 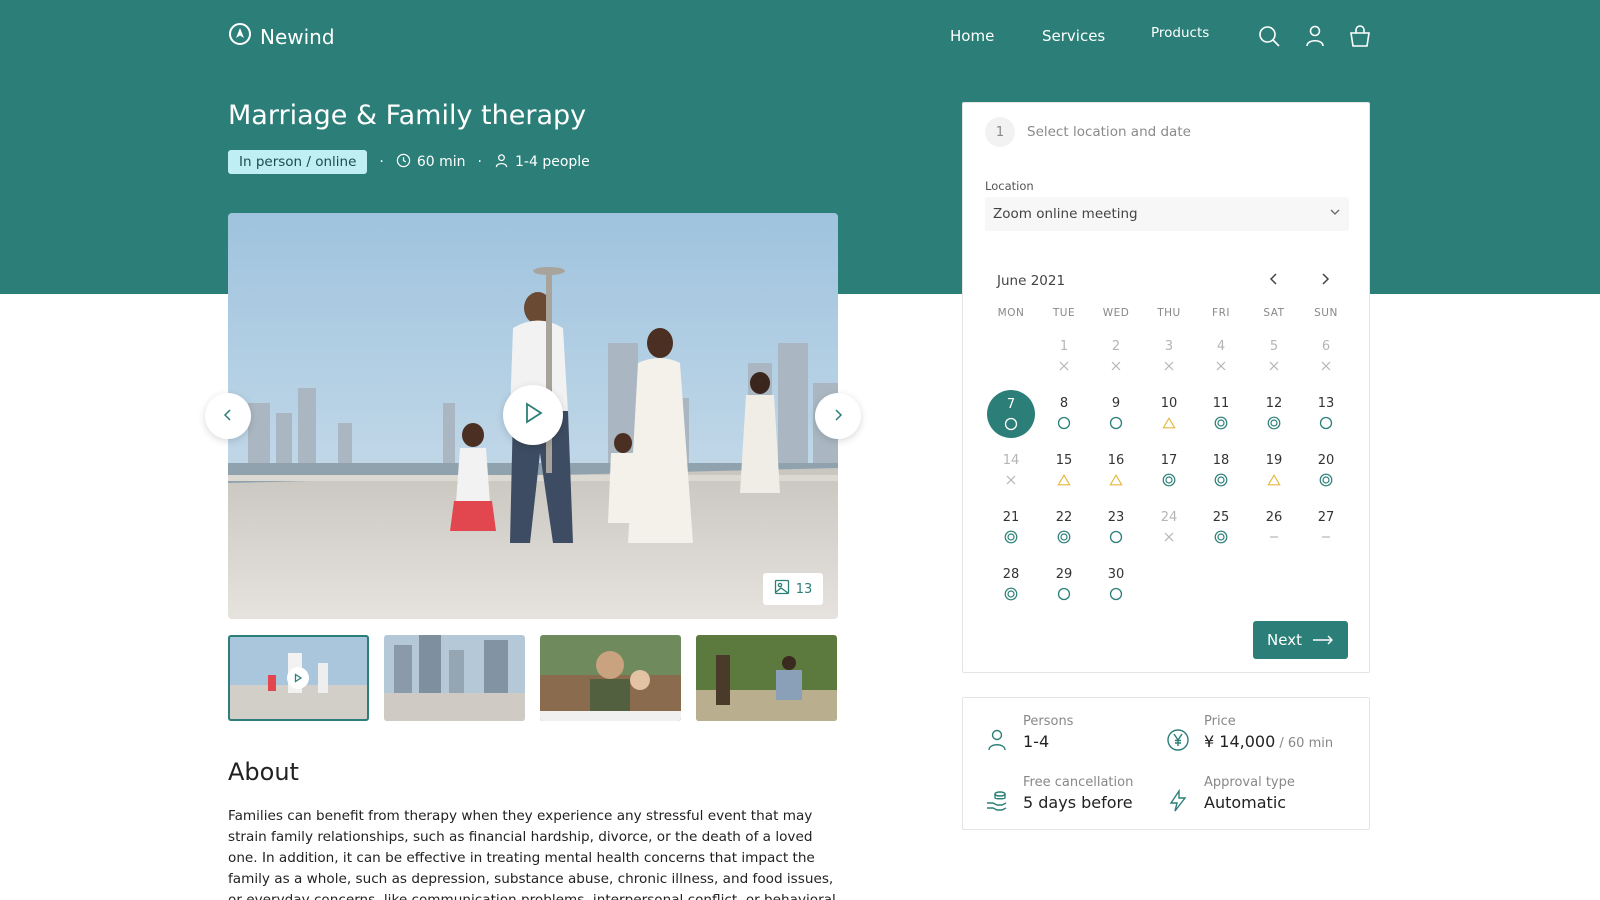 I want to click on yen-icon, so click(x=1178, y=735).